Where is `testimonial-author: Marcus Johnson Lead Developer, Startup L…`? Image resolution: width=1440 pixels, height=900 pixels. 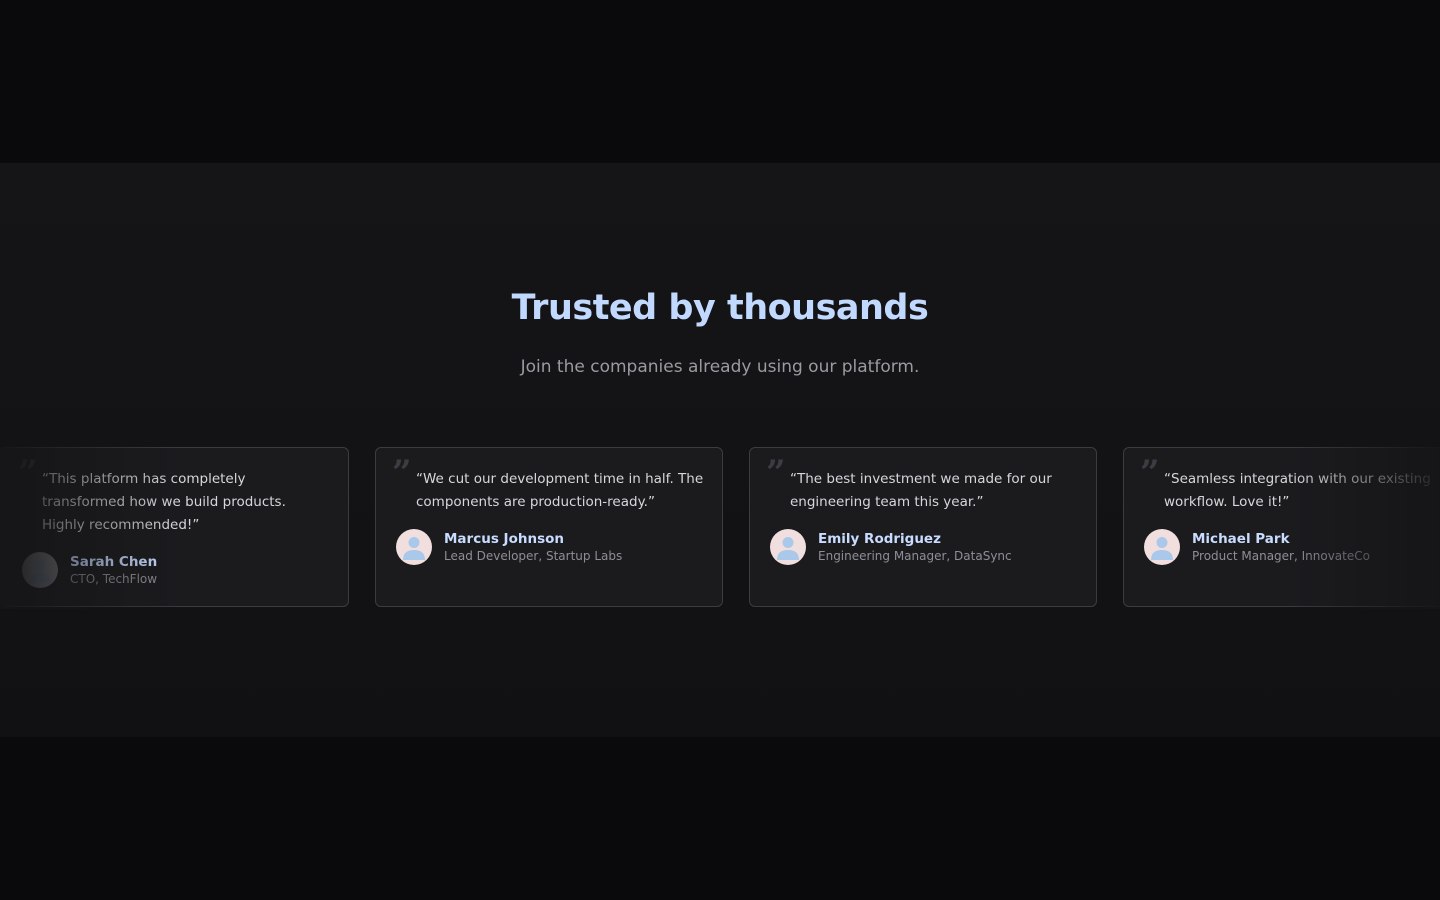
testimonial-author: Marcus Johnson Lead Developer, Startup L… is located at coordinates (509, 547).